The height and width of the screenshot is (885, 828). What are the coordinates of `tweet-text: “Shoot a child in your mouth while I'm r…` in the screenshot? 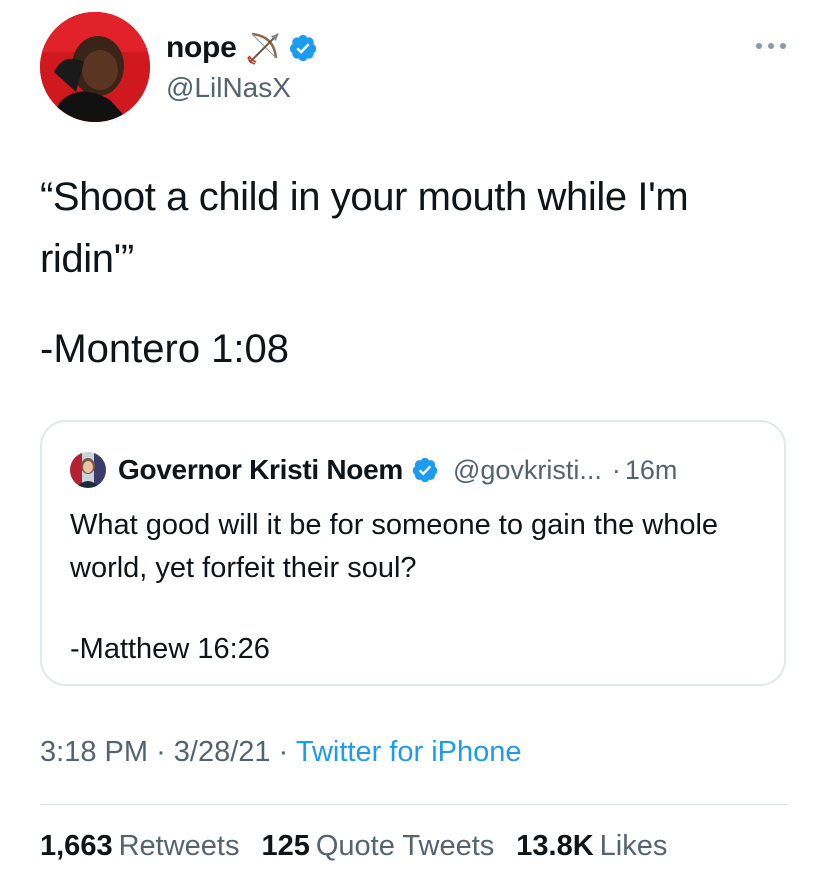 It's located at (364, 228).